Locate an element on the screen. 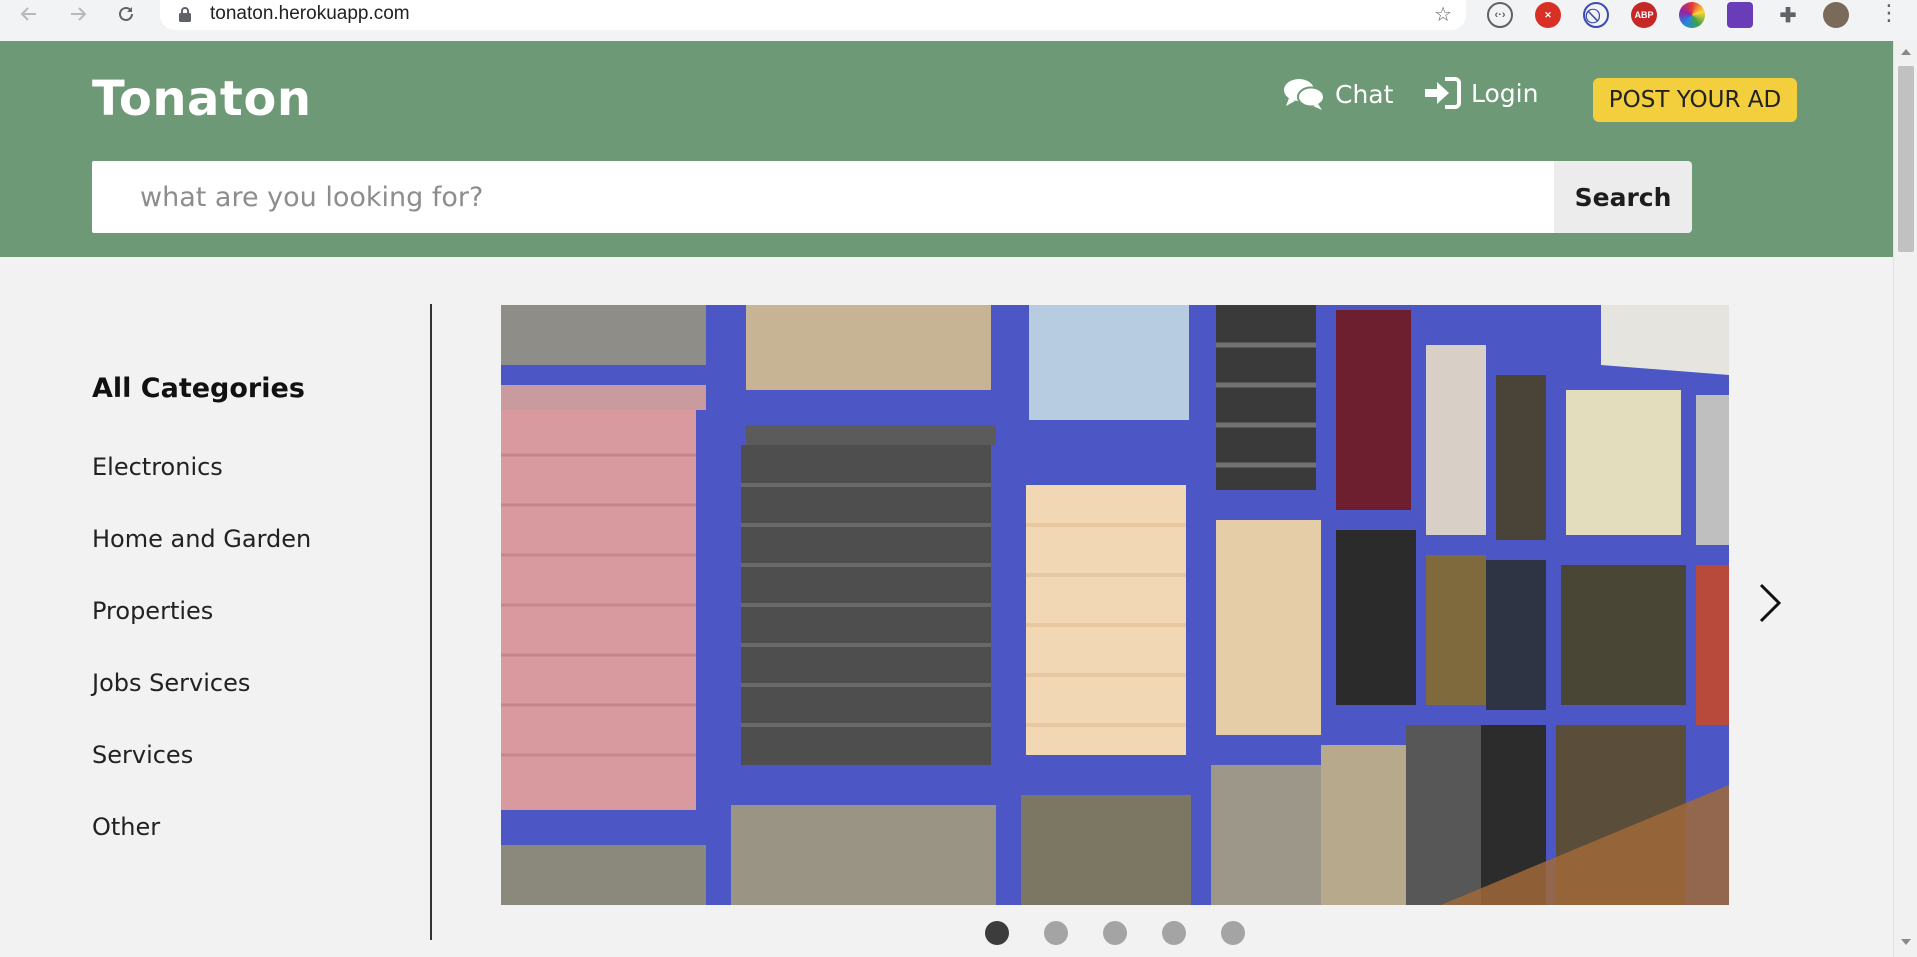 Image resolution: width=1917 pixels, height=957 pixels. carousel-indicators is located at coordinates (1115, 933).